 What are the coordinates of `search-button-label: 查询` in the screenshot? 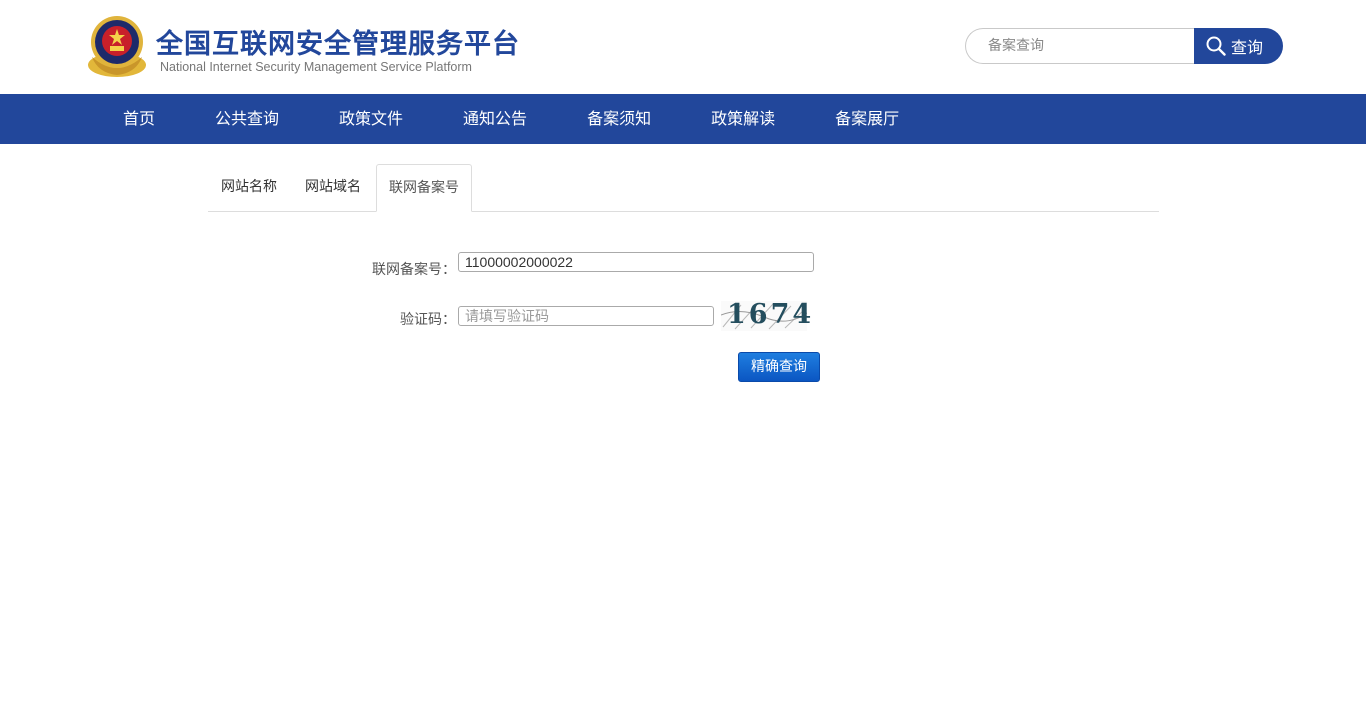 It's located at (1247, 47).